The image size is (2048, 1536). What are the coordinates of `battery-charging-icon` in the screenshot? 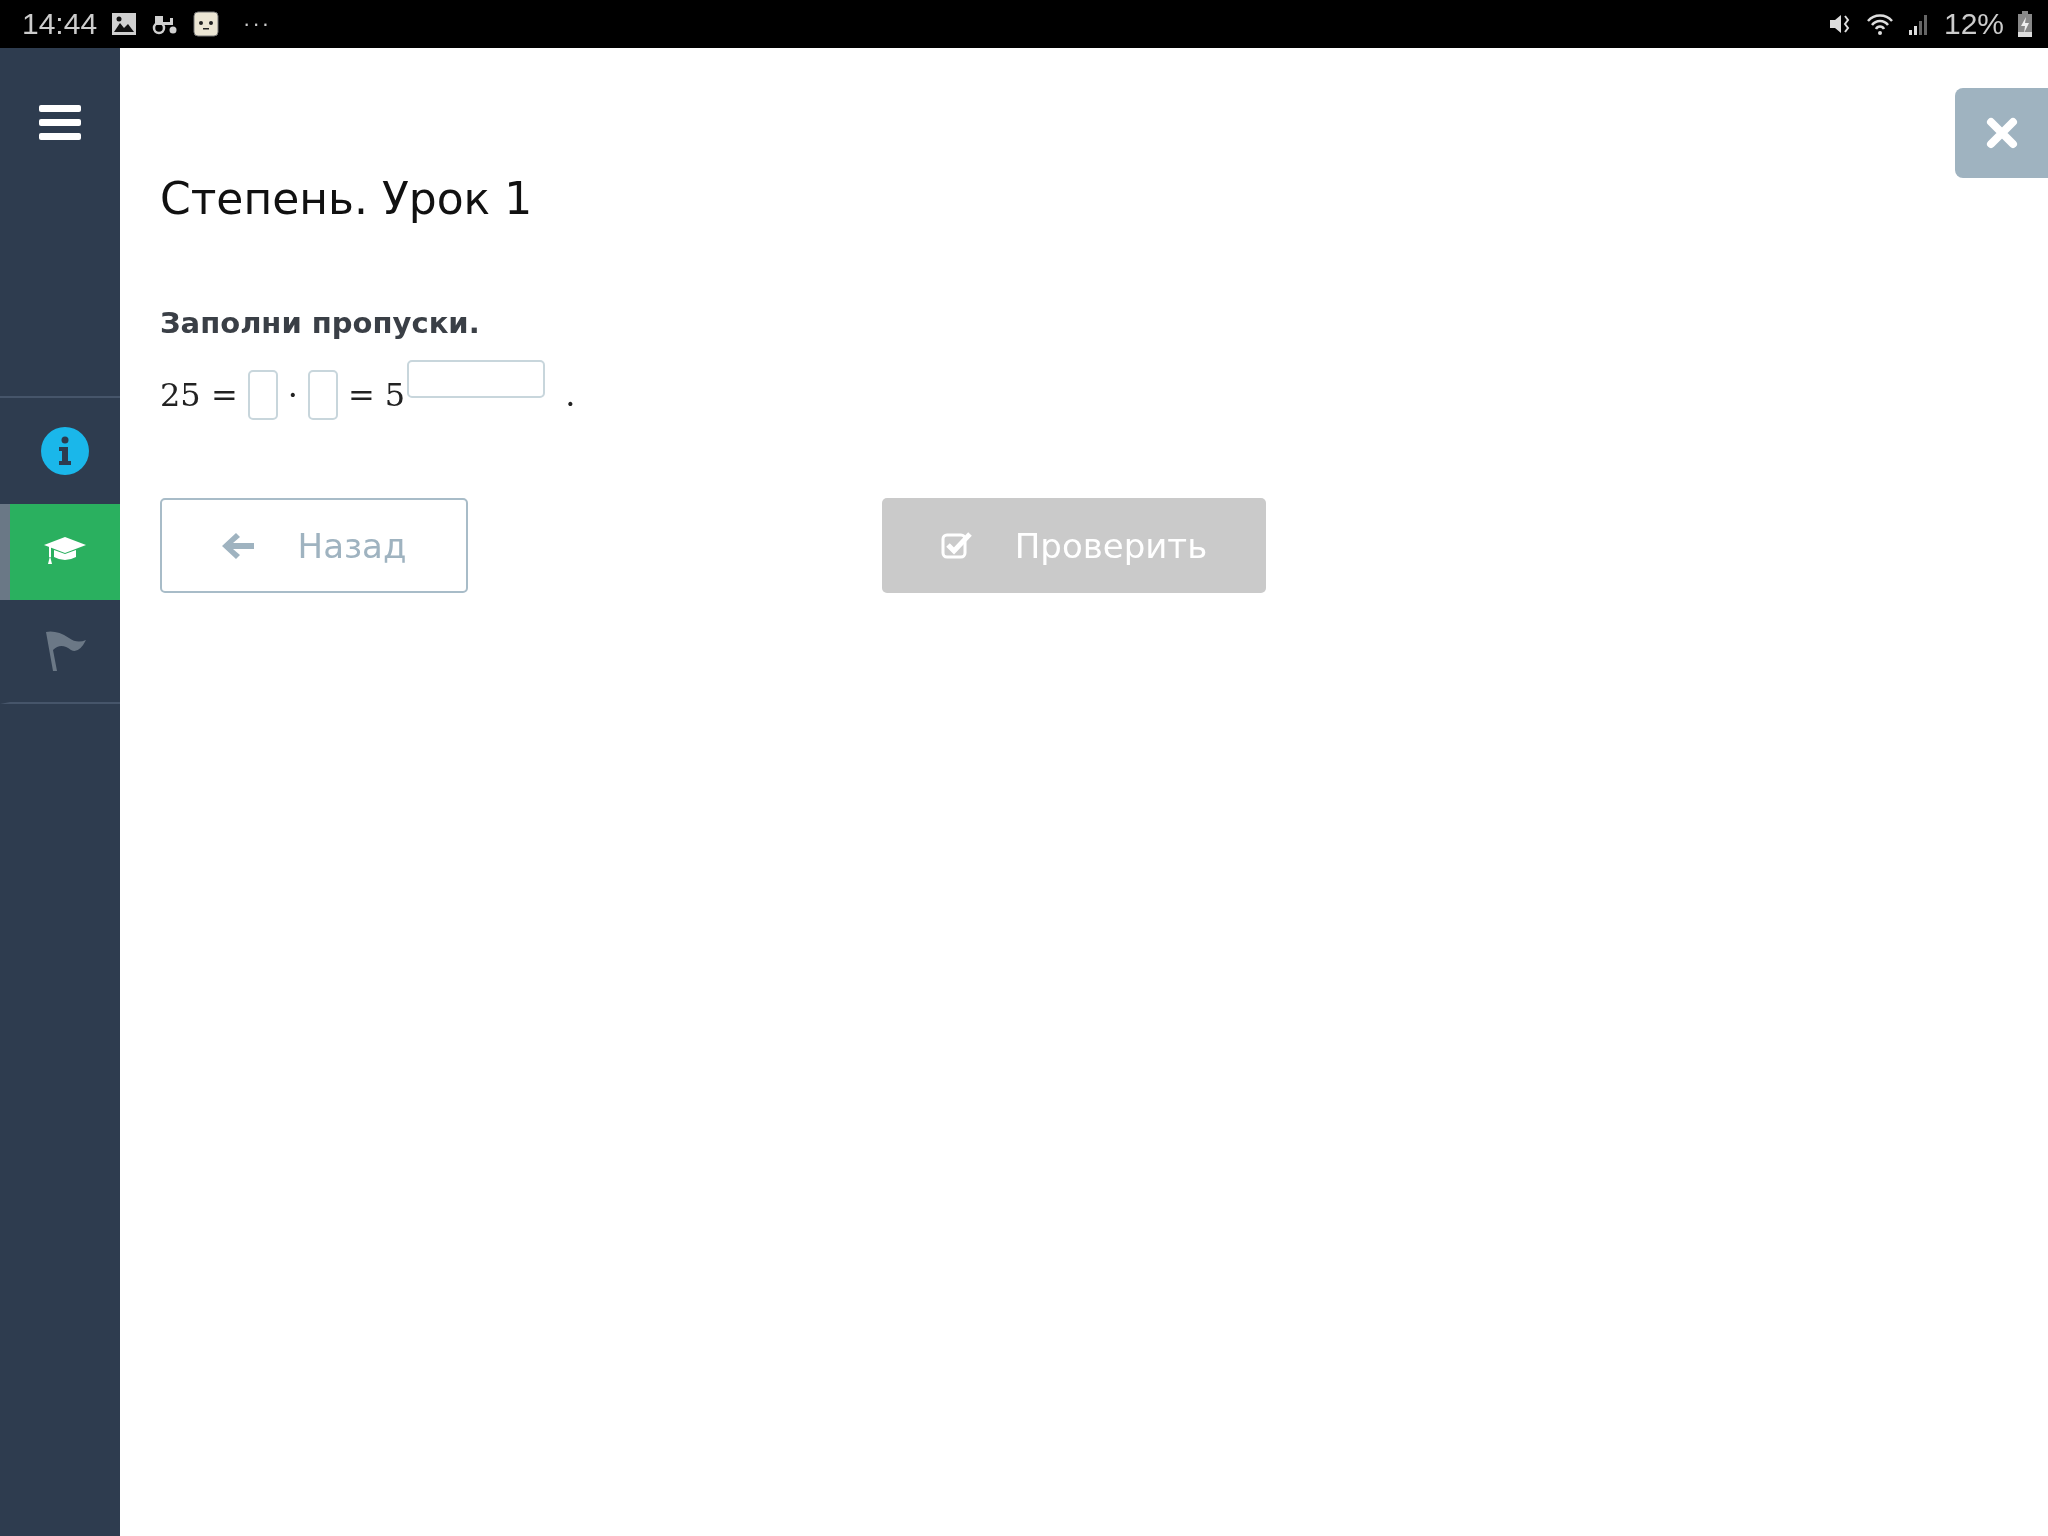 It's located at (2025, 24).